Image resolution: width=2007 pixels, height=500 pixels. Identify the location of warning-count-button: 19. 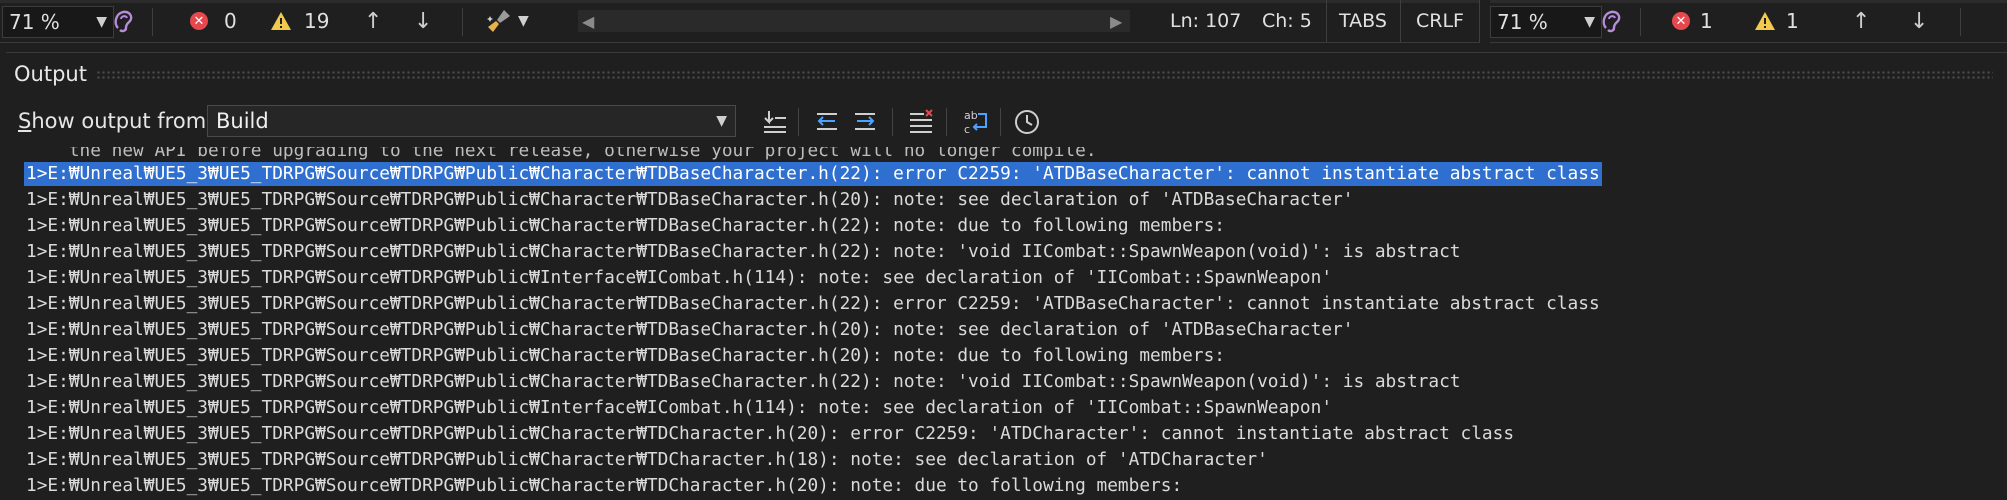
(299, 21).